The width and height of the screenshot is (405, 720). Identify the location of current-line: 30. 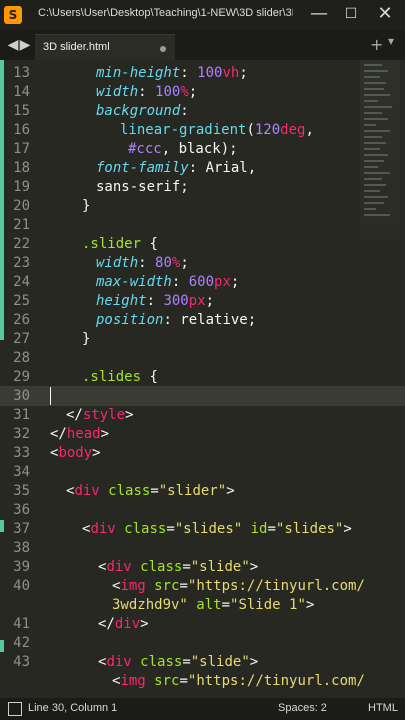
(202, 396).